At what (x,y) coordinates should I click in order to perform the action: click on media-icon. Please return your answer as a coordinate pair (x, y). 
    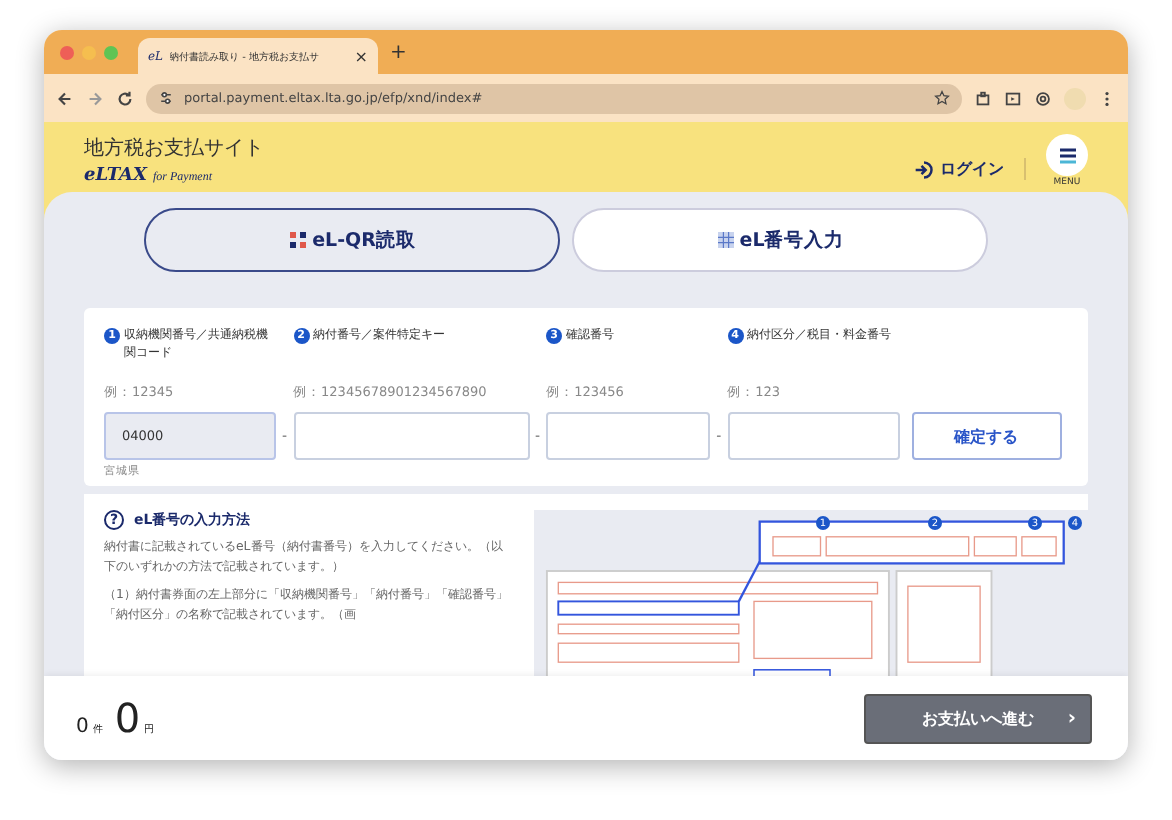
    Looking at the image, I should click on (1013, 98).